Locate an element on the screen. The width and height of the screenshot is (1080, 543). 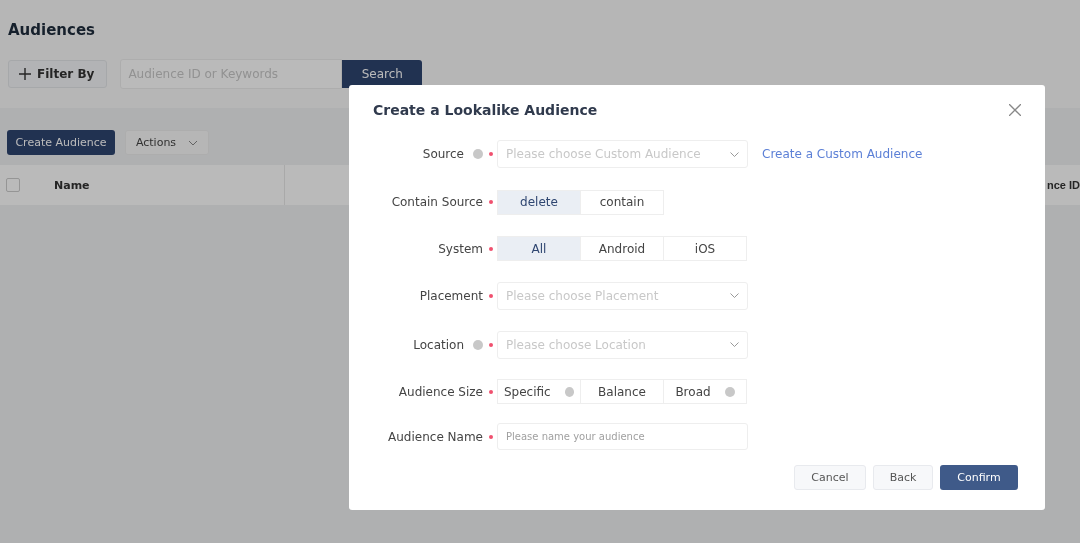
plus-icon is located at coordinates (25, 74).